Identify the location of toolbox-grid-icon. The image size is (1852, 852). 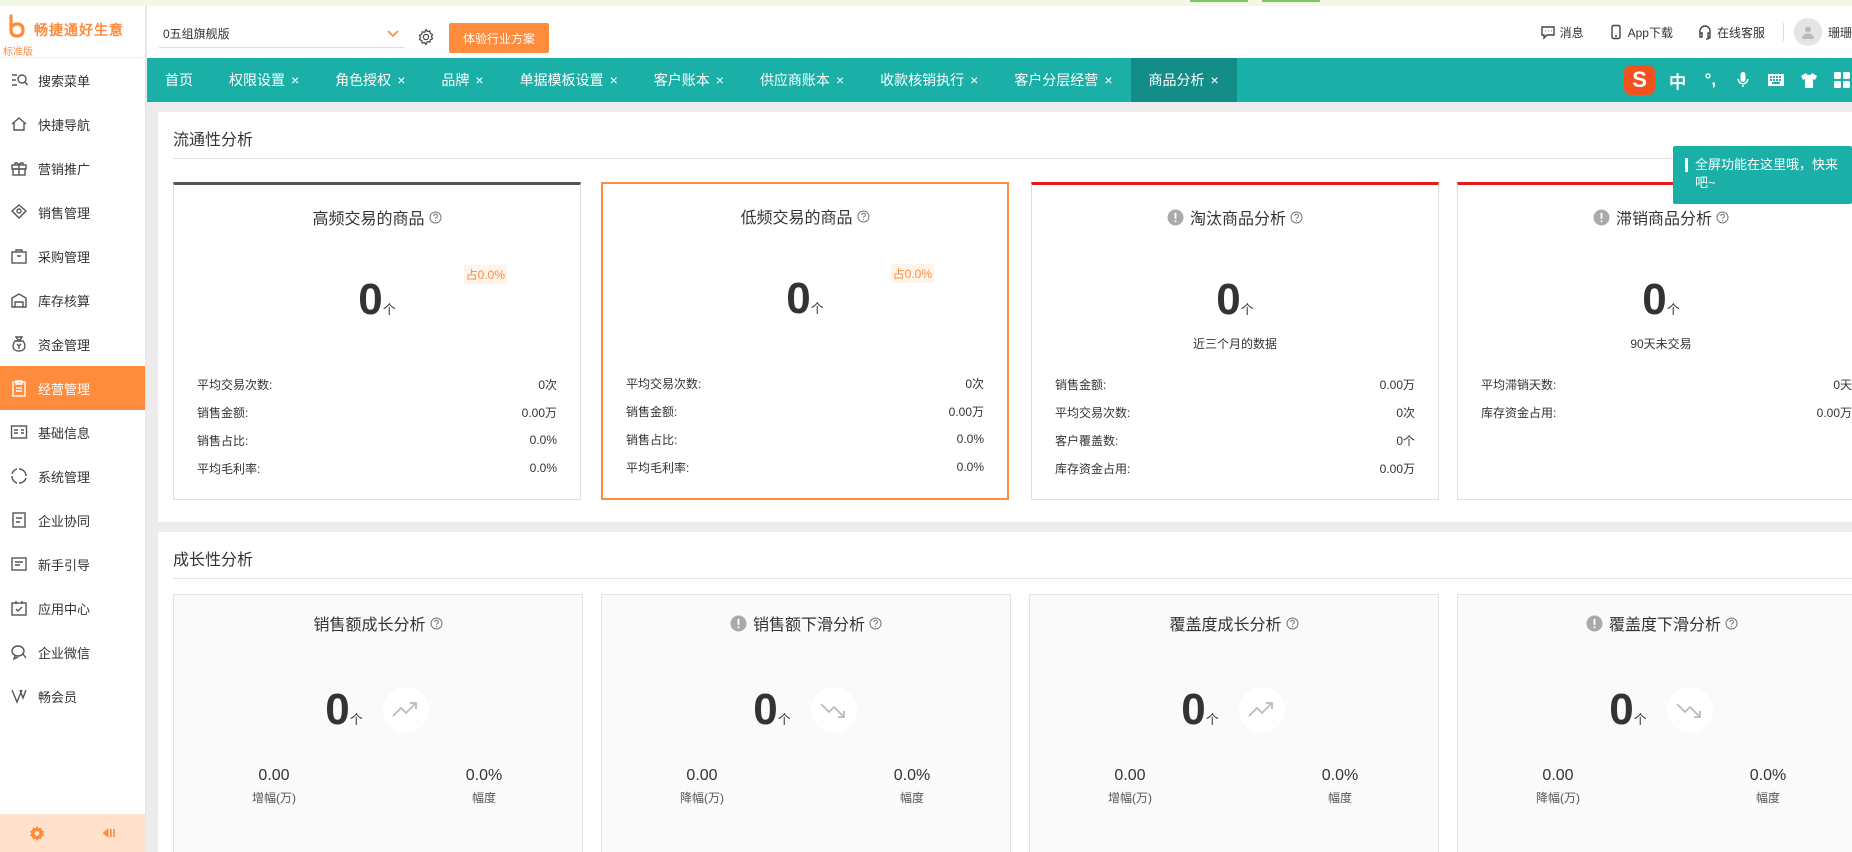
(1841, 80).